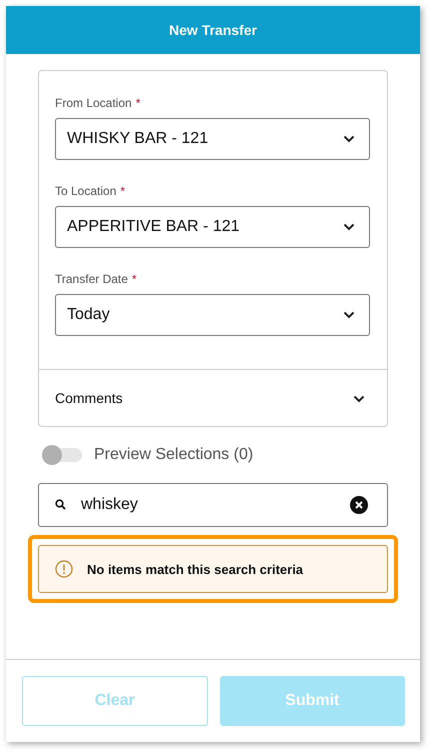  I want to click on dropdown-field: APPERITIVE BAR - 121, so click(212, 227).